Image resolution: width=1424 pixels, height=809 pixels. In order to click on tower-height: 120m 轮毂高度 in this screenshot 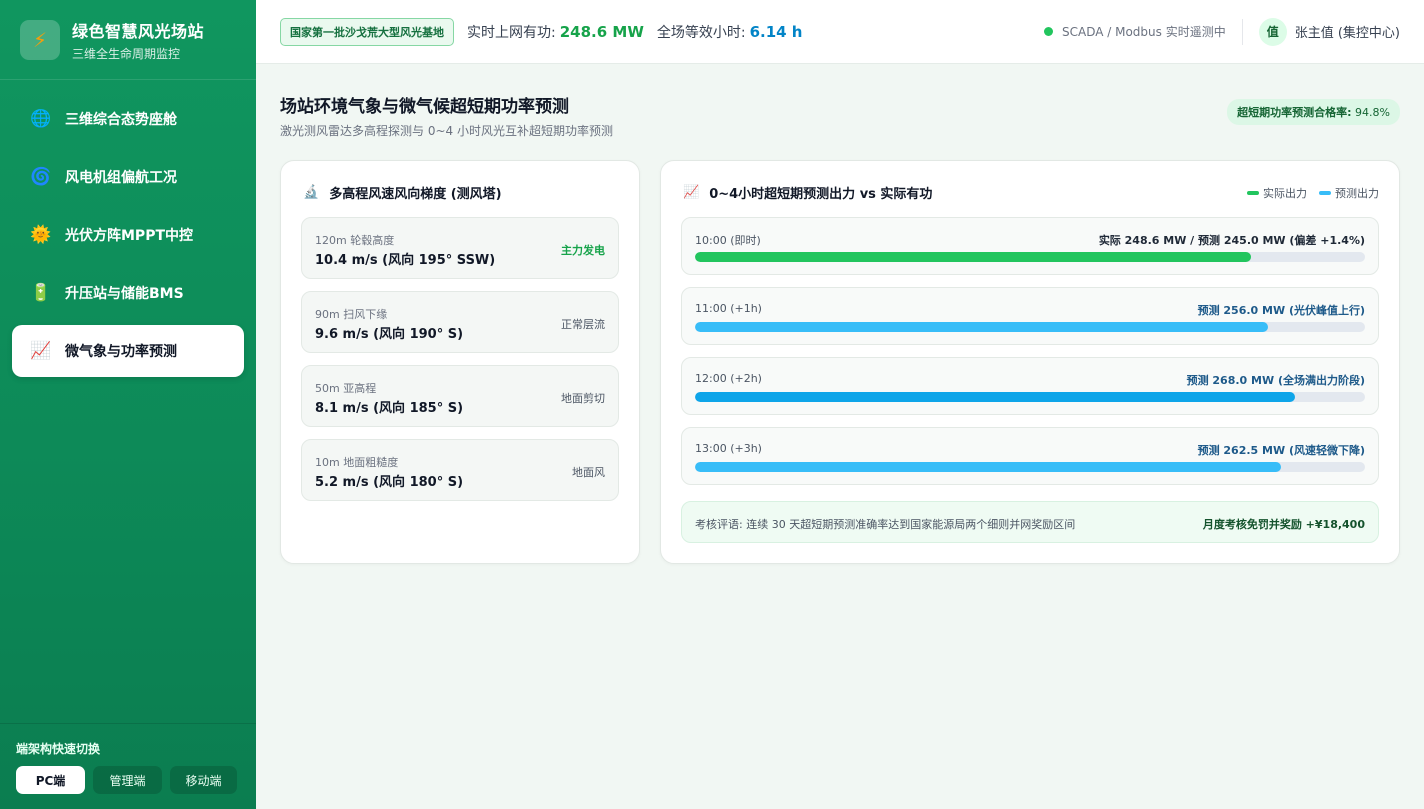, I will do `click(355, 240)`.